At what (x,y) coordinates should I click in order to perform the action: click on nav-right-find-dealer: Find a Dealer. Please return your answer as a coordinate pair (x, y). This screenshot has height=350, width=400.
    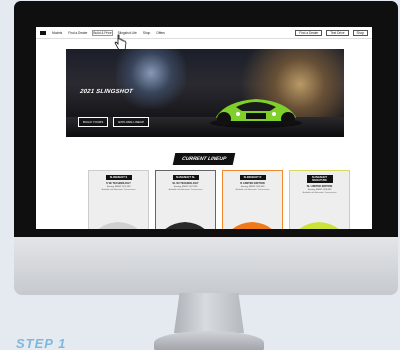
    Looking at the image, I should click on (309, 32).